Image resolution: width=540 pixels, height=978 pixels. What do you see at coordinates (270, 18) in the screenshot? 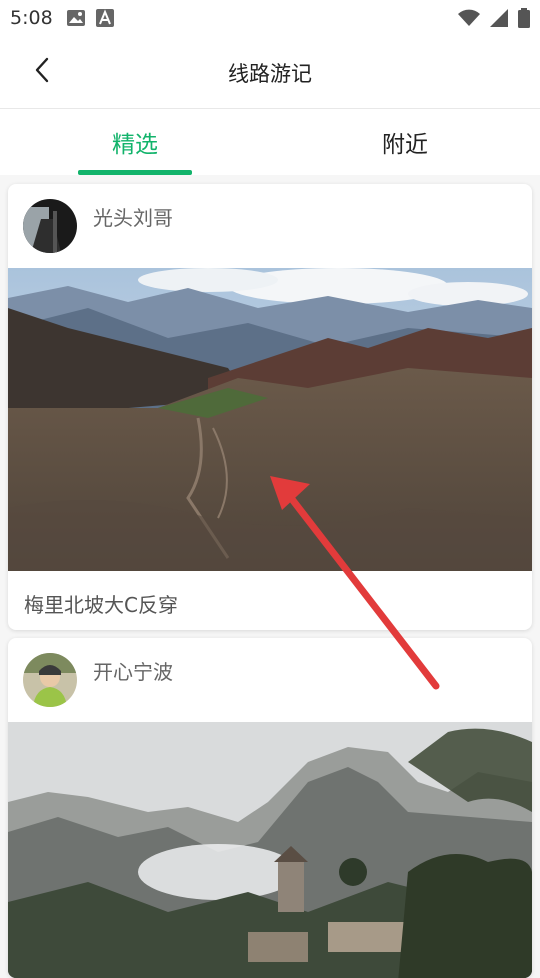
I see `status-bar: 5:08` at bounding box center [270, 18].